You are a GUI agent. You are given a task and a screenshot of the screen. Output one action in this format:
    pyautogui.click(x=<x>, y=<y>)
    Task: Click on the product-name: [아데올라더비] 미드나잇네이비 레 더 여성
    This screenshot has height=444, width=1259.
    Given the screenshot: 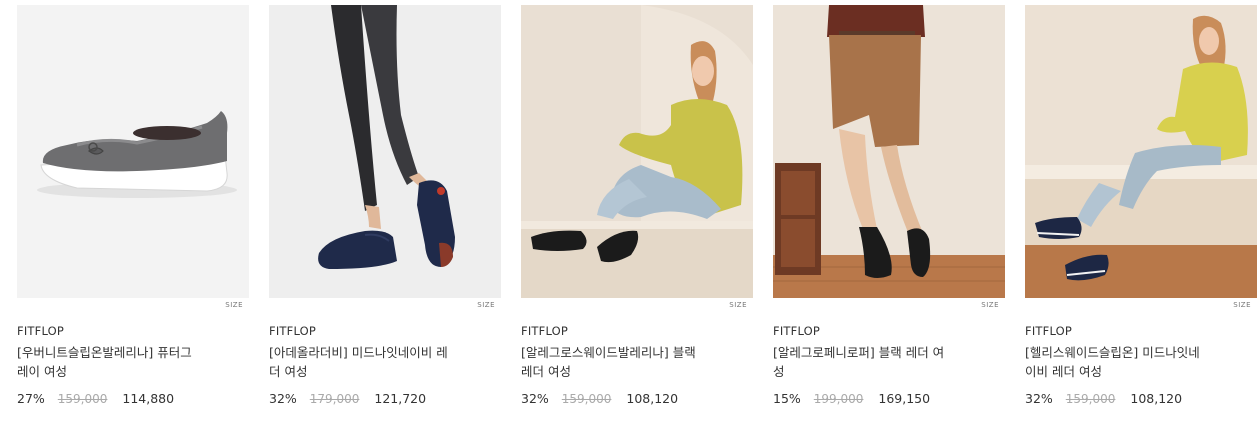 What is the action you would take?
    pyautogui.click(x=374, y=362)
    